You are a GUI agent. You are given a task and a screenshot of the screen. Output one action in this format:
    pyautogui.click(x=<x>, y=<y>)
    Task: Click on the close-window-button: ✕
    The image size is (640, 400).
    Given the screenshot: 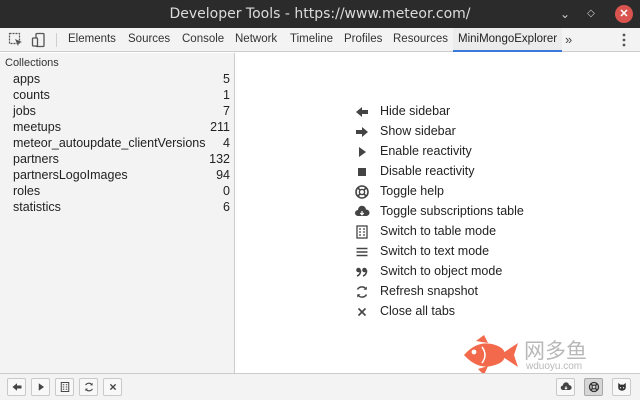 What is the action you would take?
    pyautogui.click(x=624, y=14)
    